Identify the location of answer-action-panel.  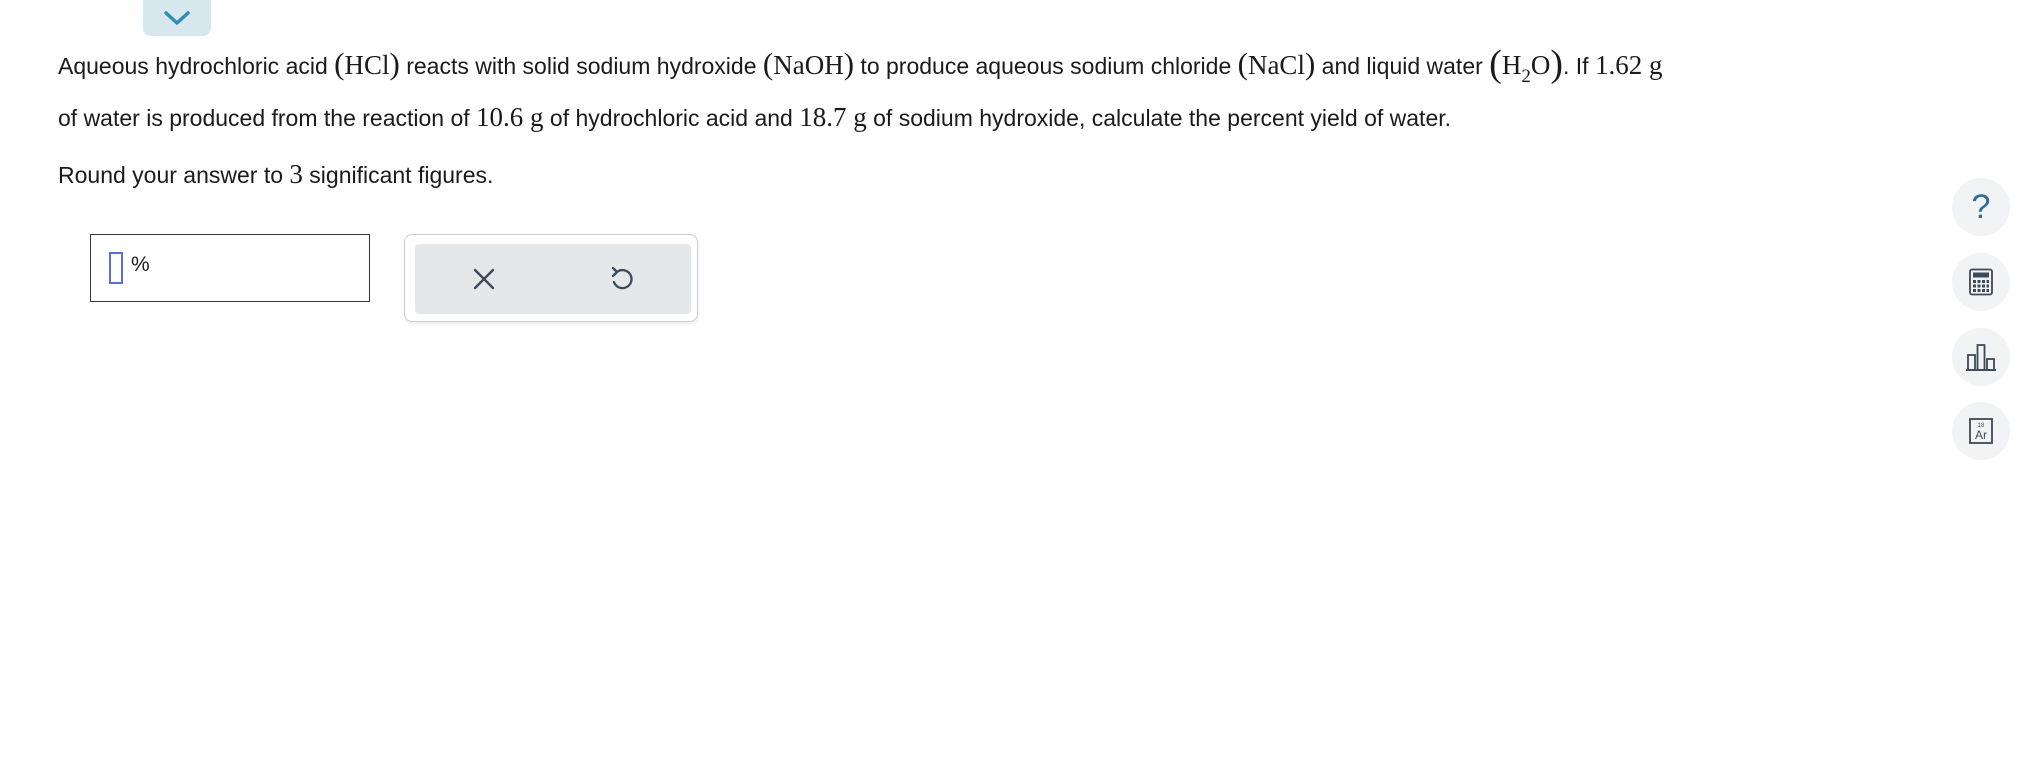
(551, 278).